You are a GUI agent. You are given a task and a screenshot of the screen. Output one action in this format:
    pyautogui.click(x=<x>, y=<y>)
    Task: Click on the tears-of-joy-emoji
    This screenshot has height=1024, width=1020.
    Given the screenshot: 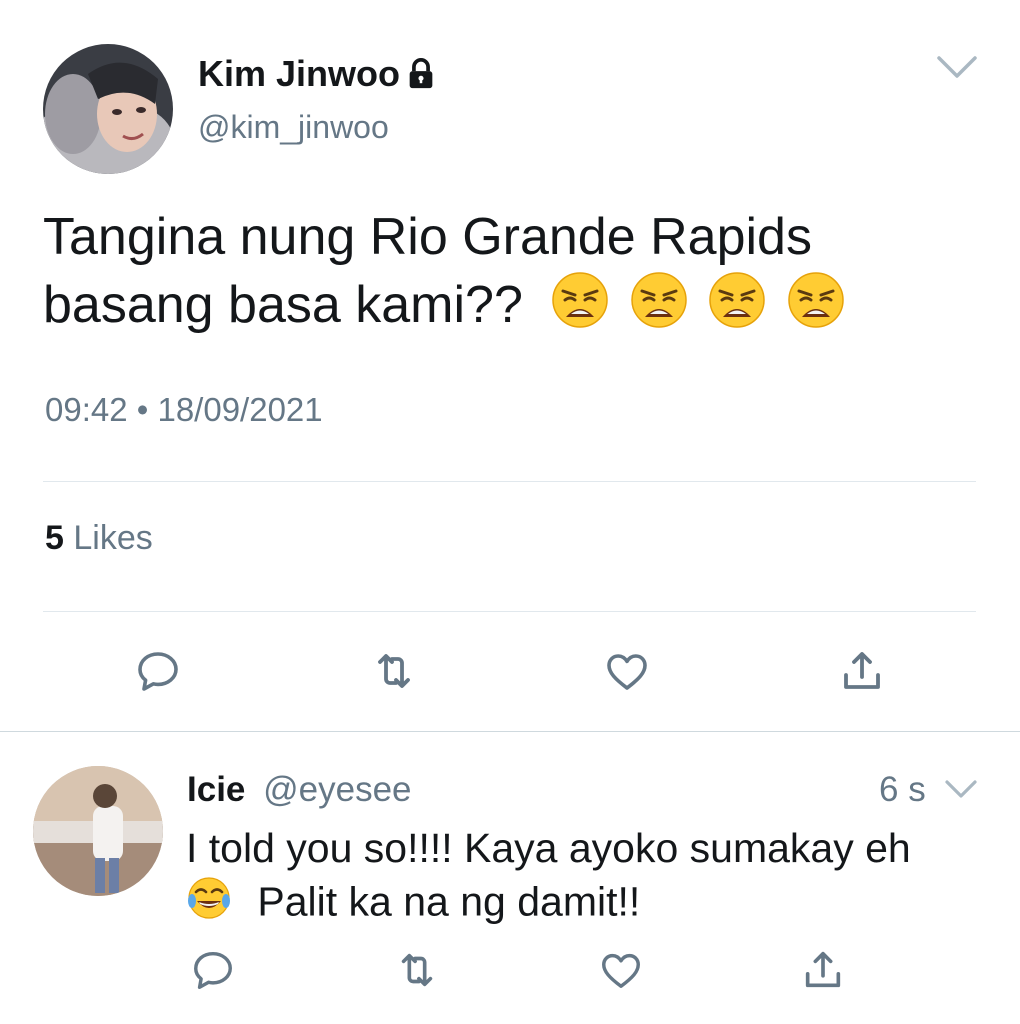 What is the action you would take?
    pyautogui.click(x=209, y=904)
    